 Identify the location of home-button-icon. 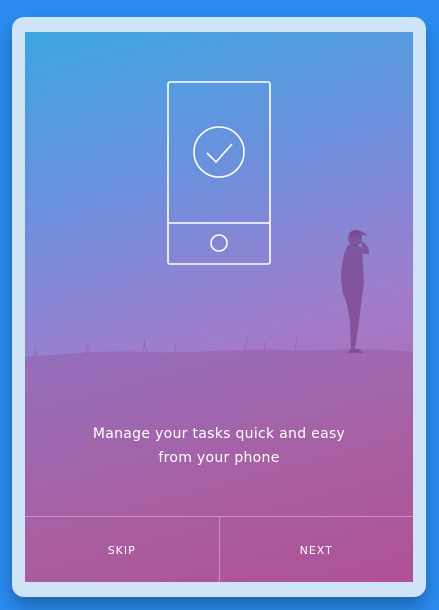
(219, 243).